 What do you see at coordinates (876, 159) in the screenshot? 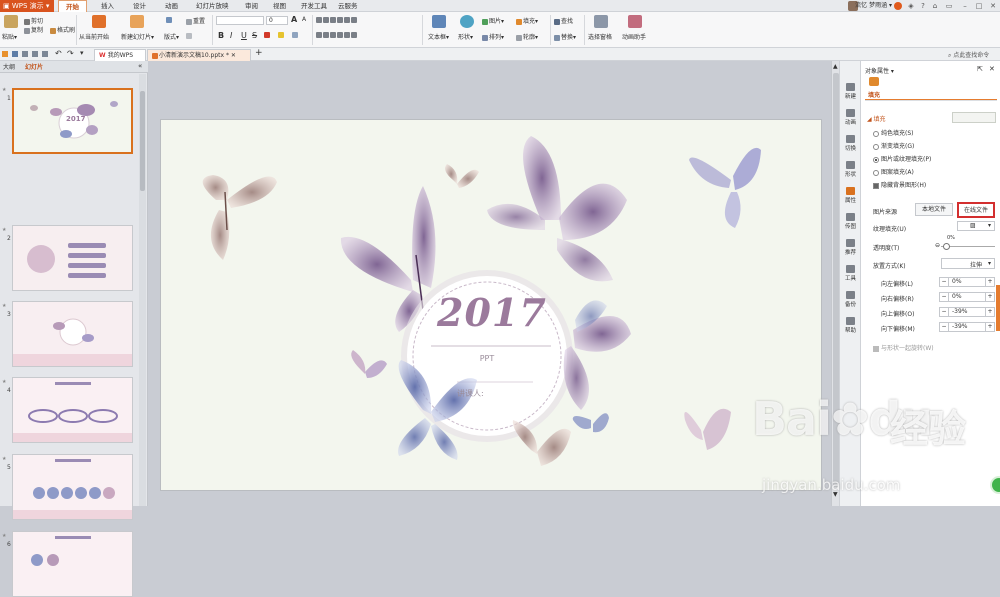
I see `radio-picture` at bounding box center [876, 159].